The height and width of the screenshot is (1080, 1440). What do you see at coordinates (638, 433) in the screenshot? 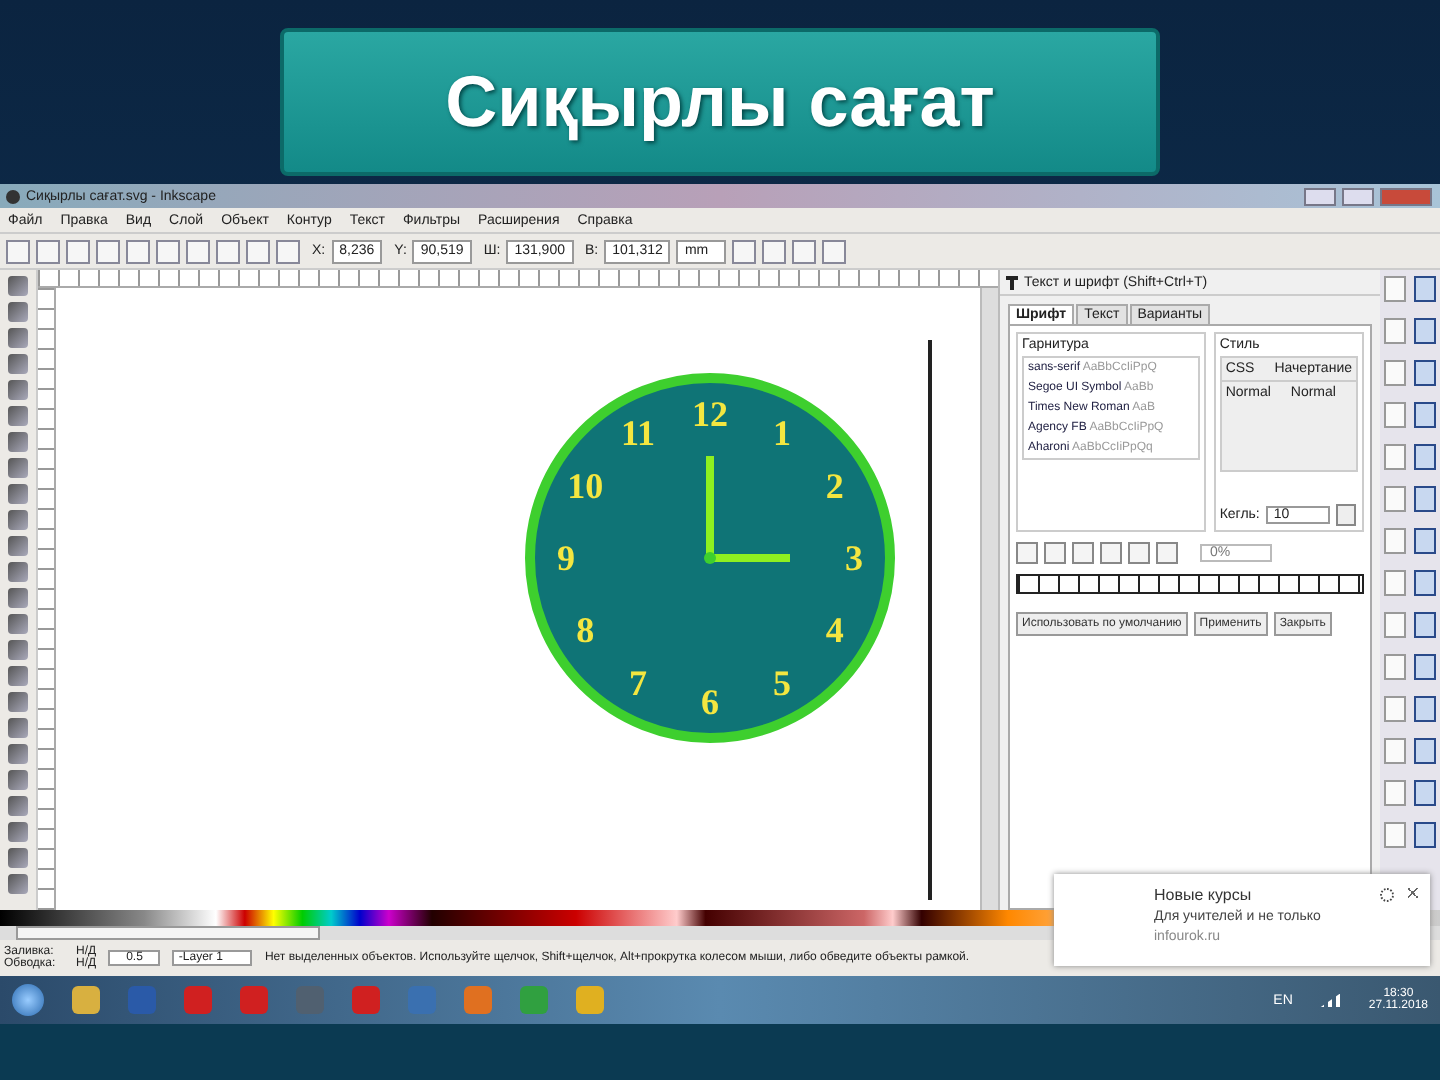
I see `clock-numeral: 11` at bounding box center [638, 433].